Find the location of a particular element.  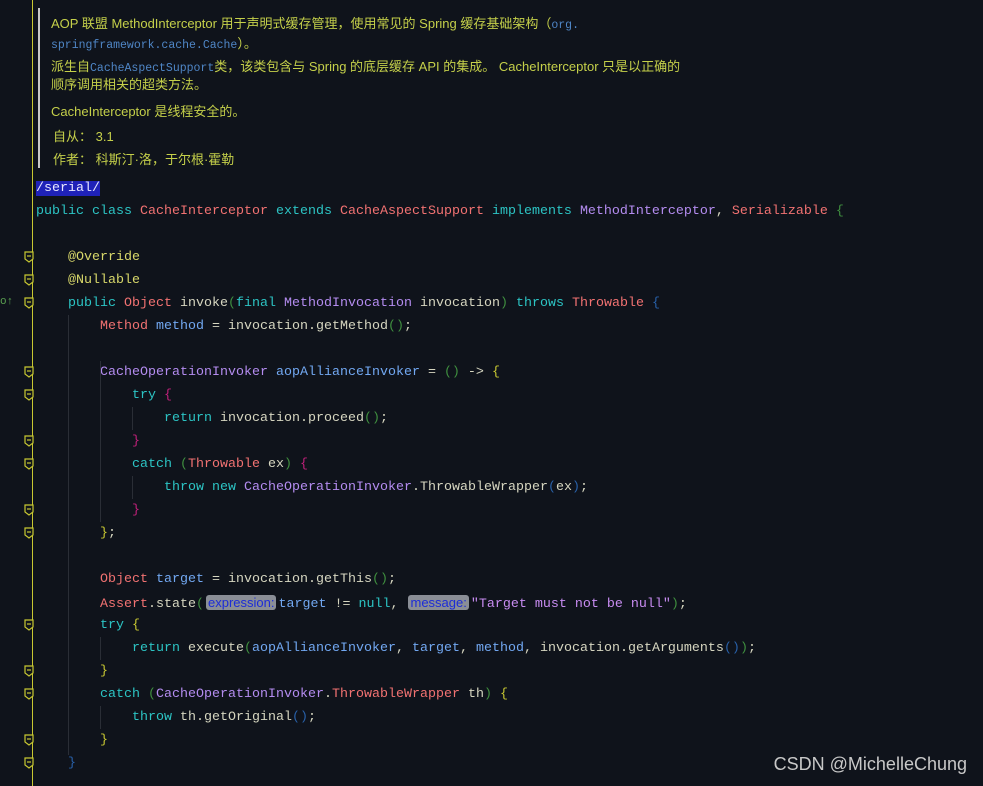

code-token: class is located at coordinates (116, 211).